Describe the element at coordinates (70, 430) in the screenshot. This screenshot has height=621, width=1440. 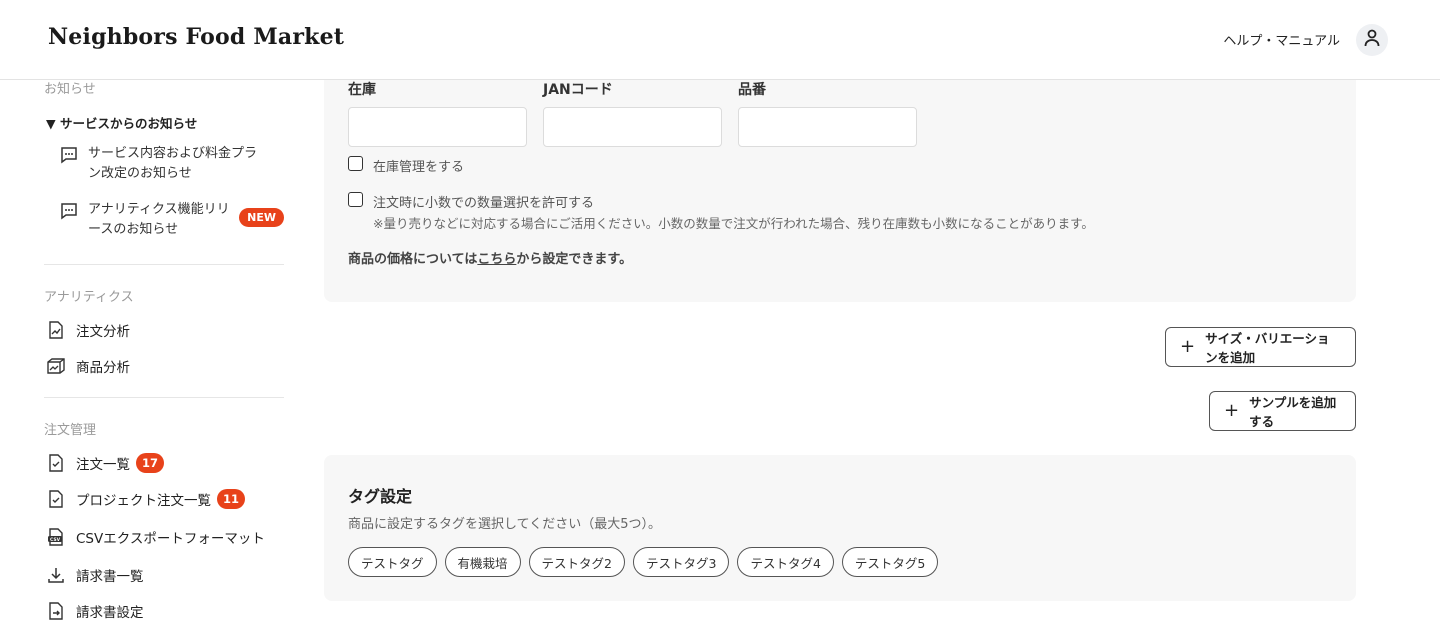
I see `orders-section-title: 注文管理` at that location.